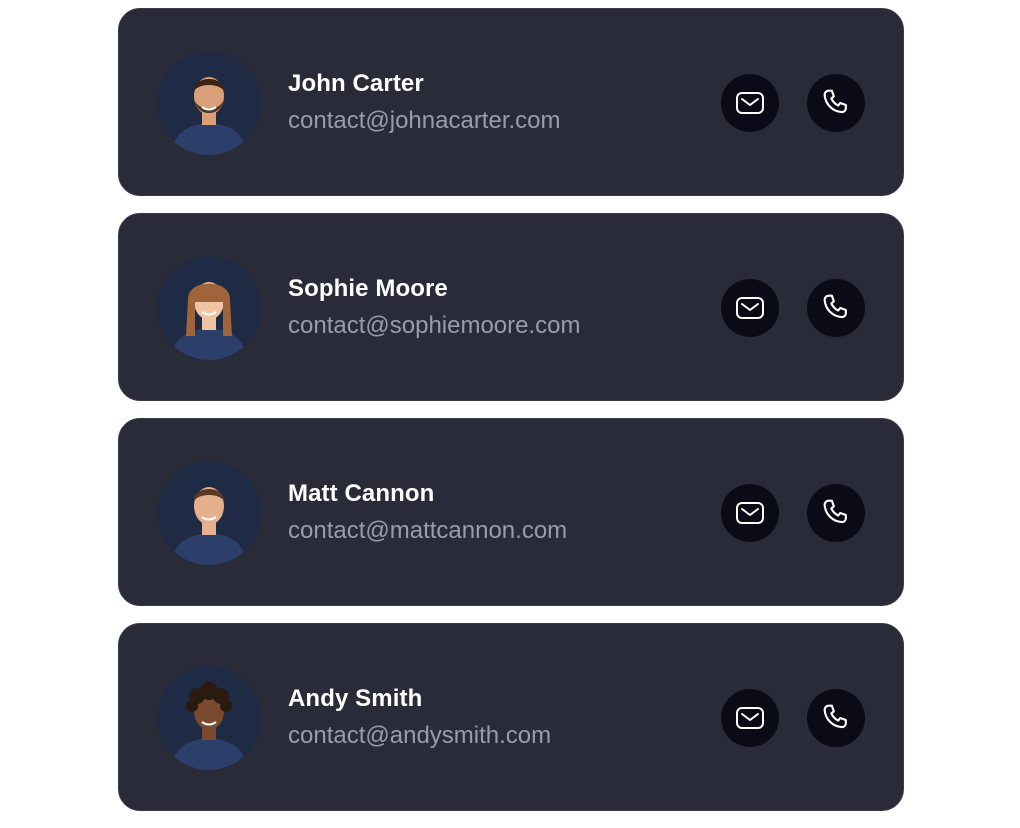 Image resolution: width=1020 pixels, height=828 pixels. What do you see at coordinates (434, 307) in the screenshot?
I see `contact-info: Sophie Moore contact@sophiemoore.com` at bounding box center [434, 307].